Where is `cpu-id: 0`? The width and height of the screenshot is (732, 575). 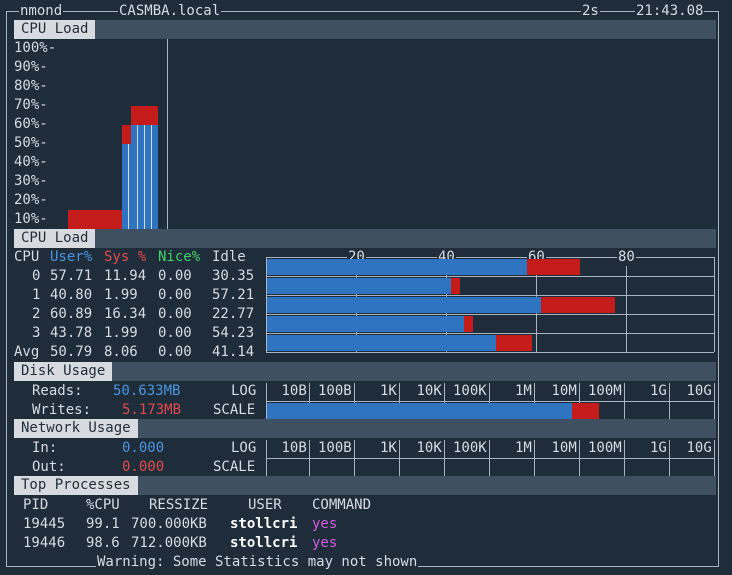
cpu-id: 0 is located at coordinates (36, 276).